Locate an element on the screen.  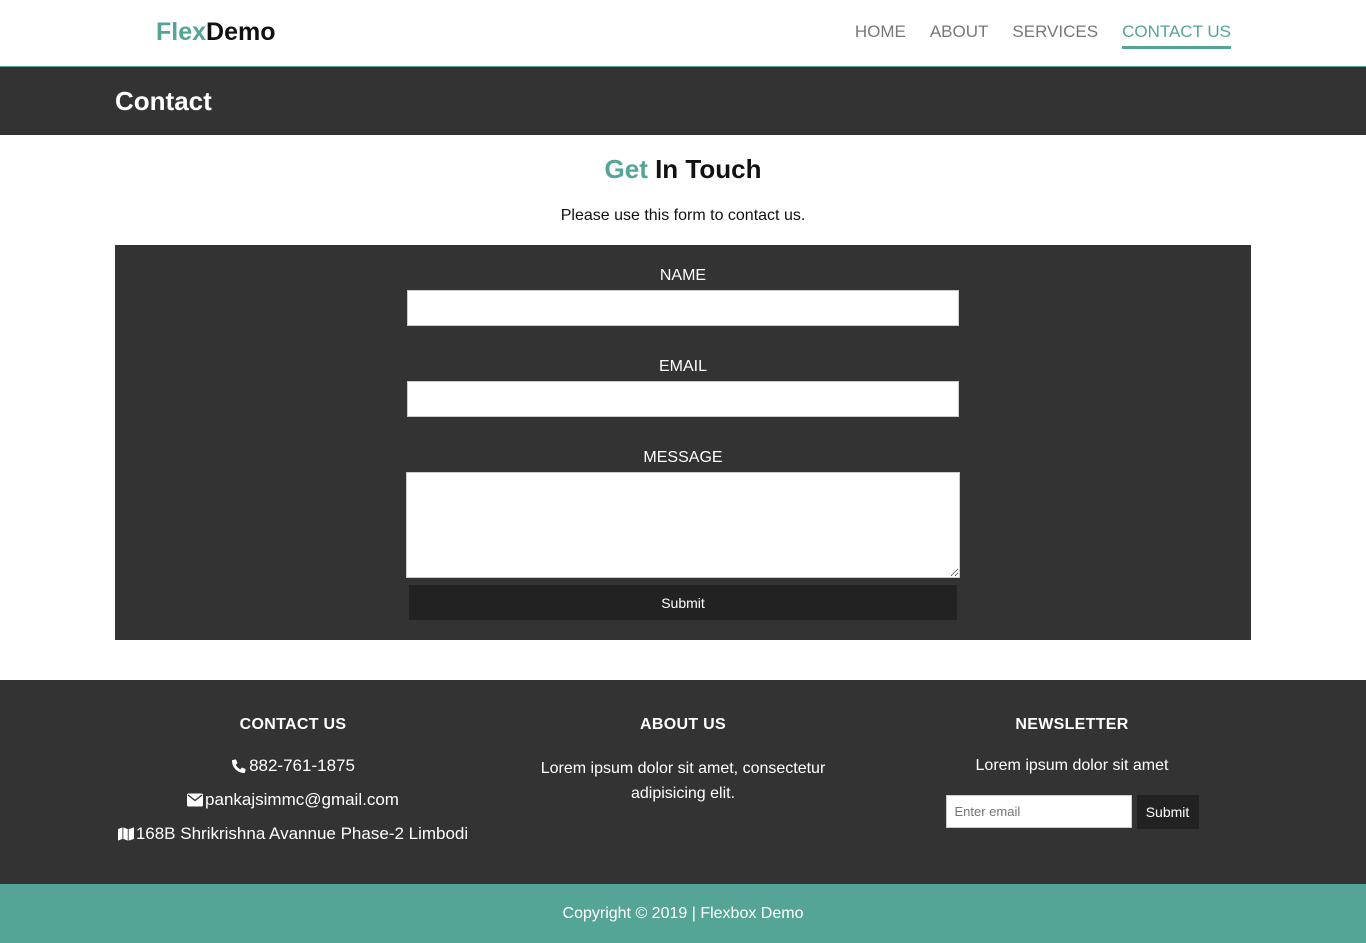
copyright-bar: Copyright © 2019 | Flexbox Demo is located at coordinates (683, 913).